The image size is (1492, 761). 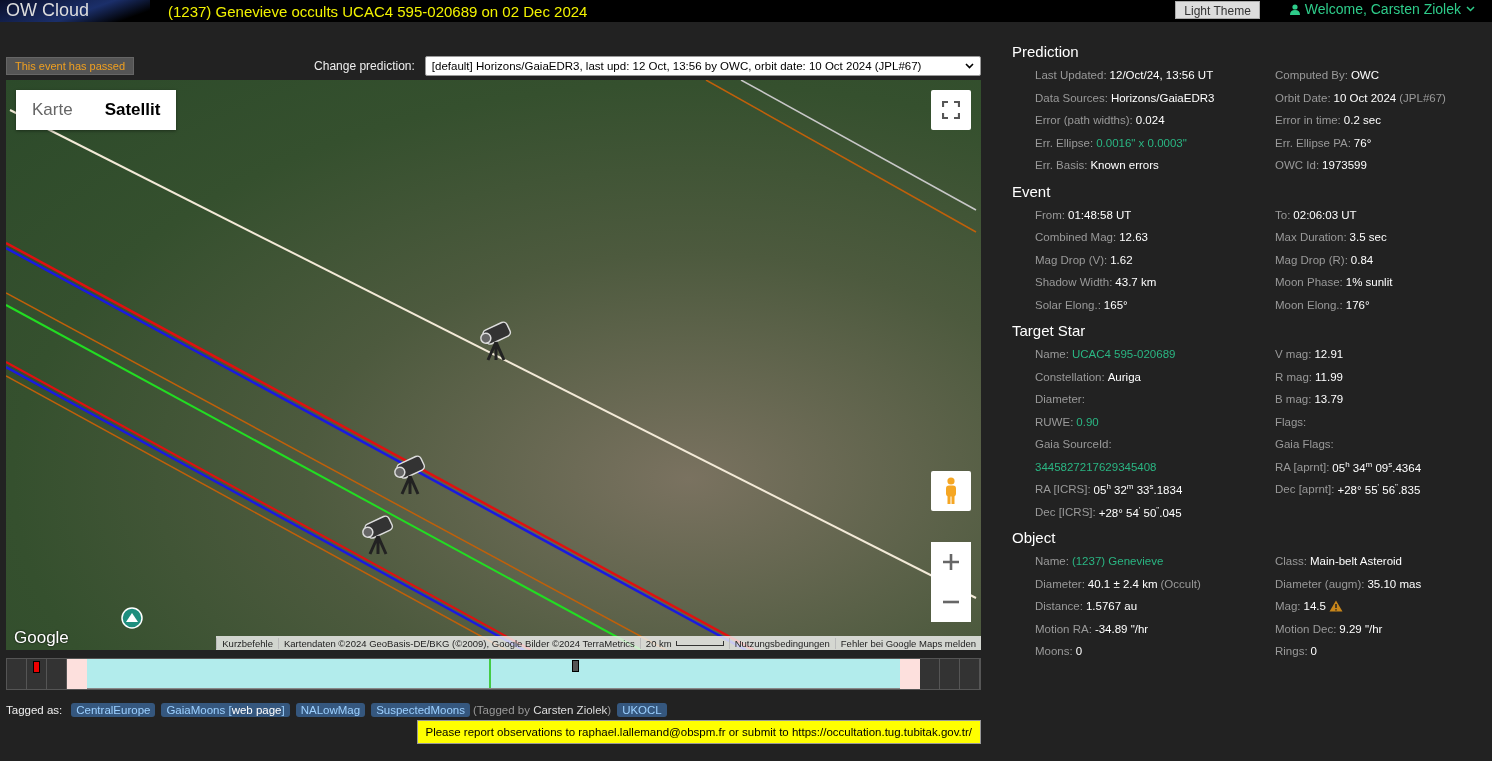 I want to click on map-attribution-link: Nutzungsbedingungen, so click(x=781, y=643).